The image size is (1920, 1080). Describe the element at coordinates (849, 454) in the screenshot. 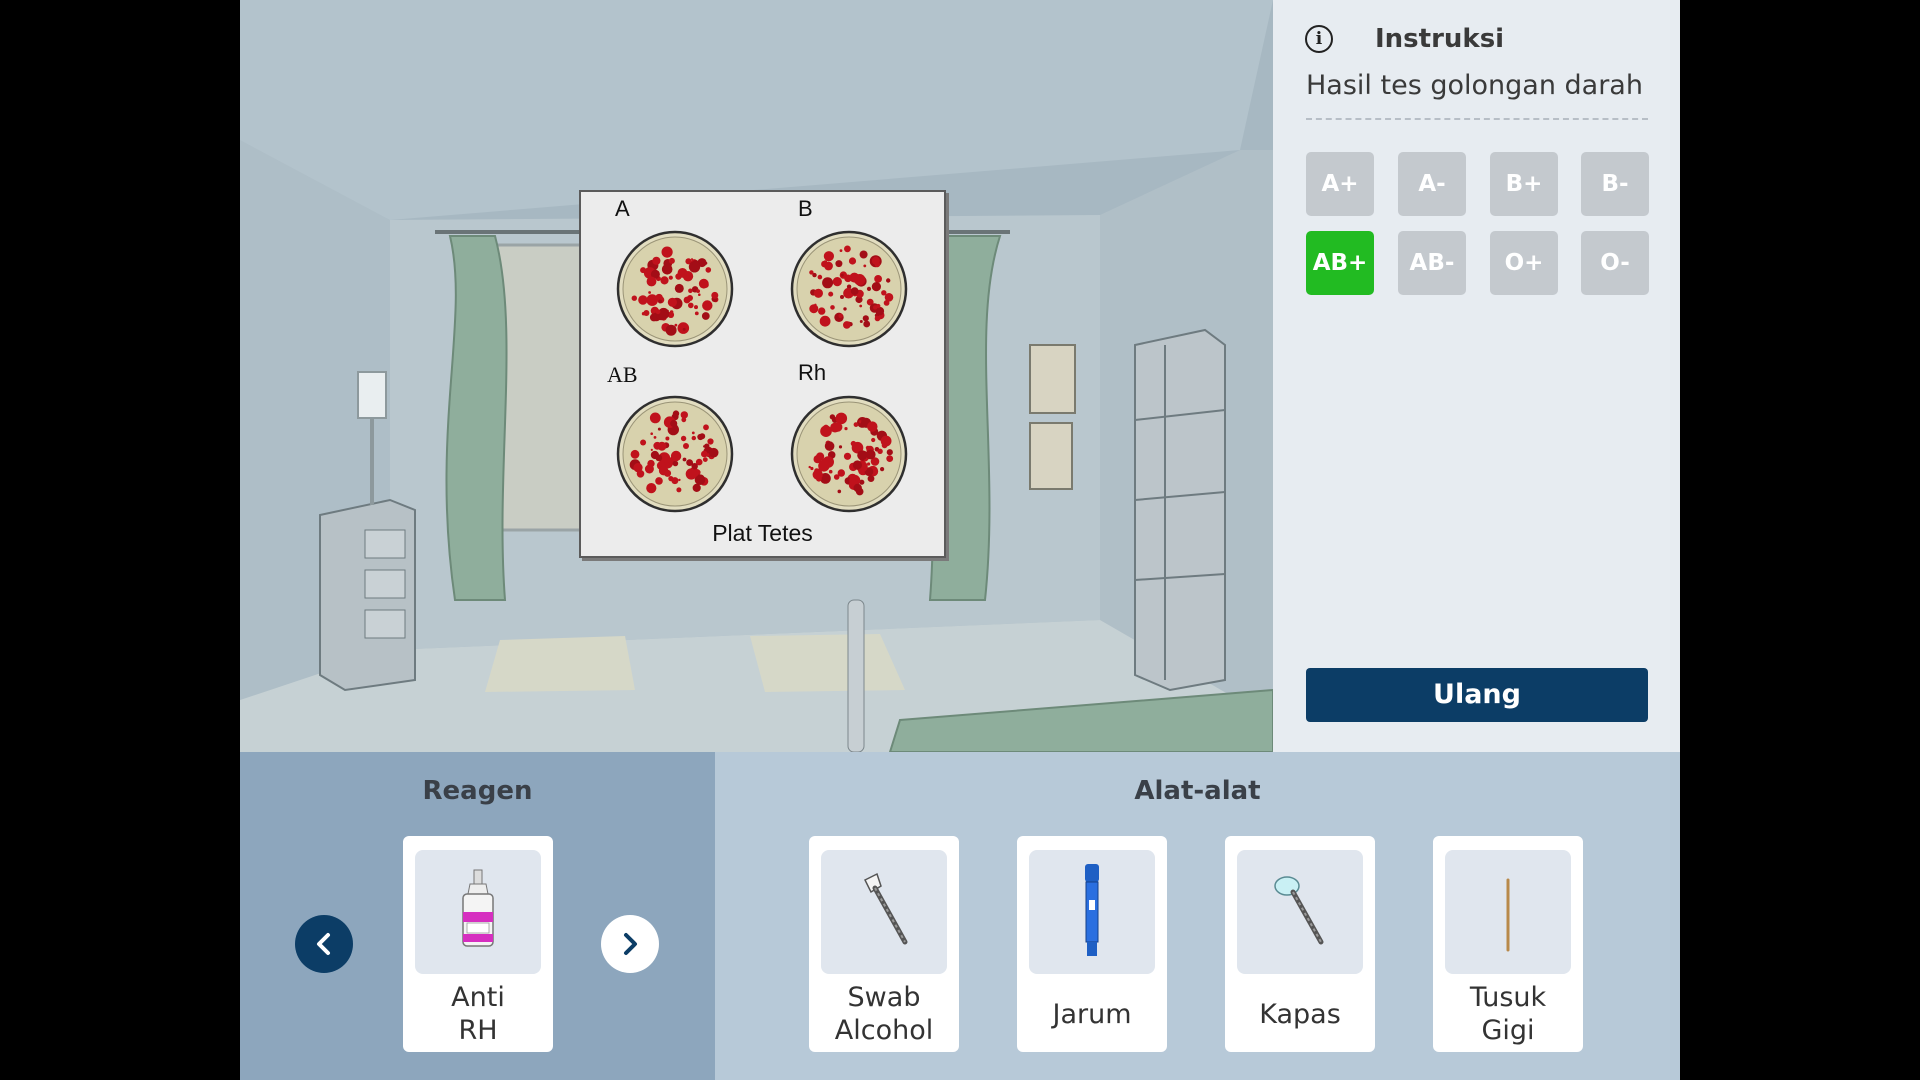

I see `well-rh` at that location.